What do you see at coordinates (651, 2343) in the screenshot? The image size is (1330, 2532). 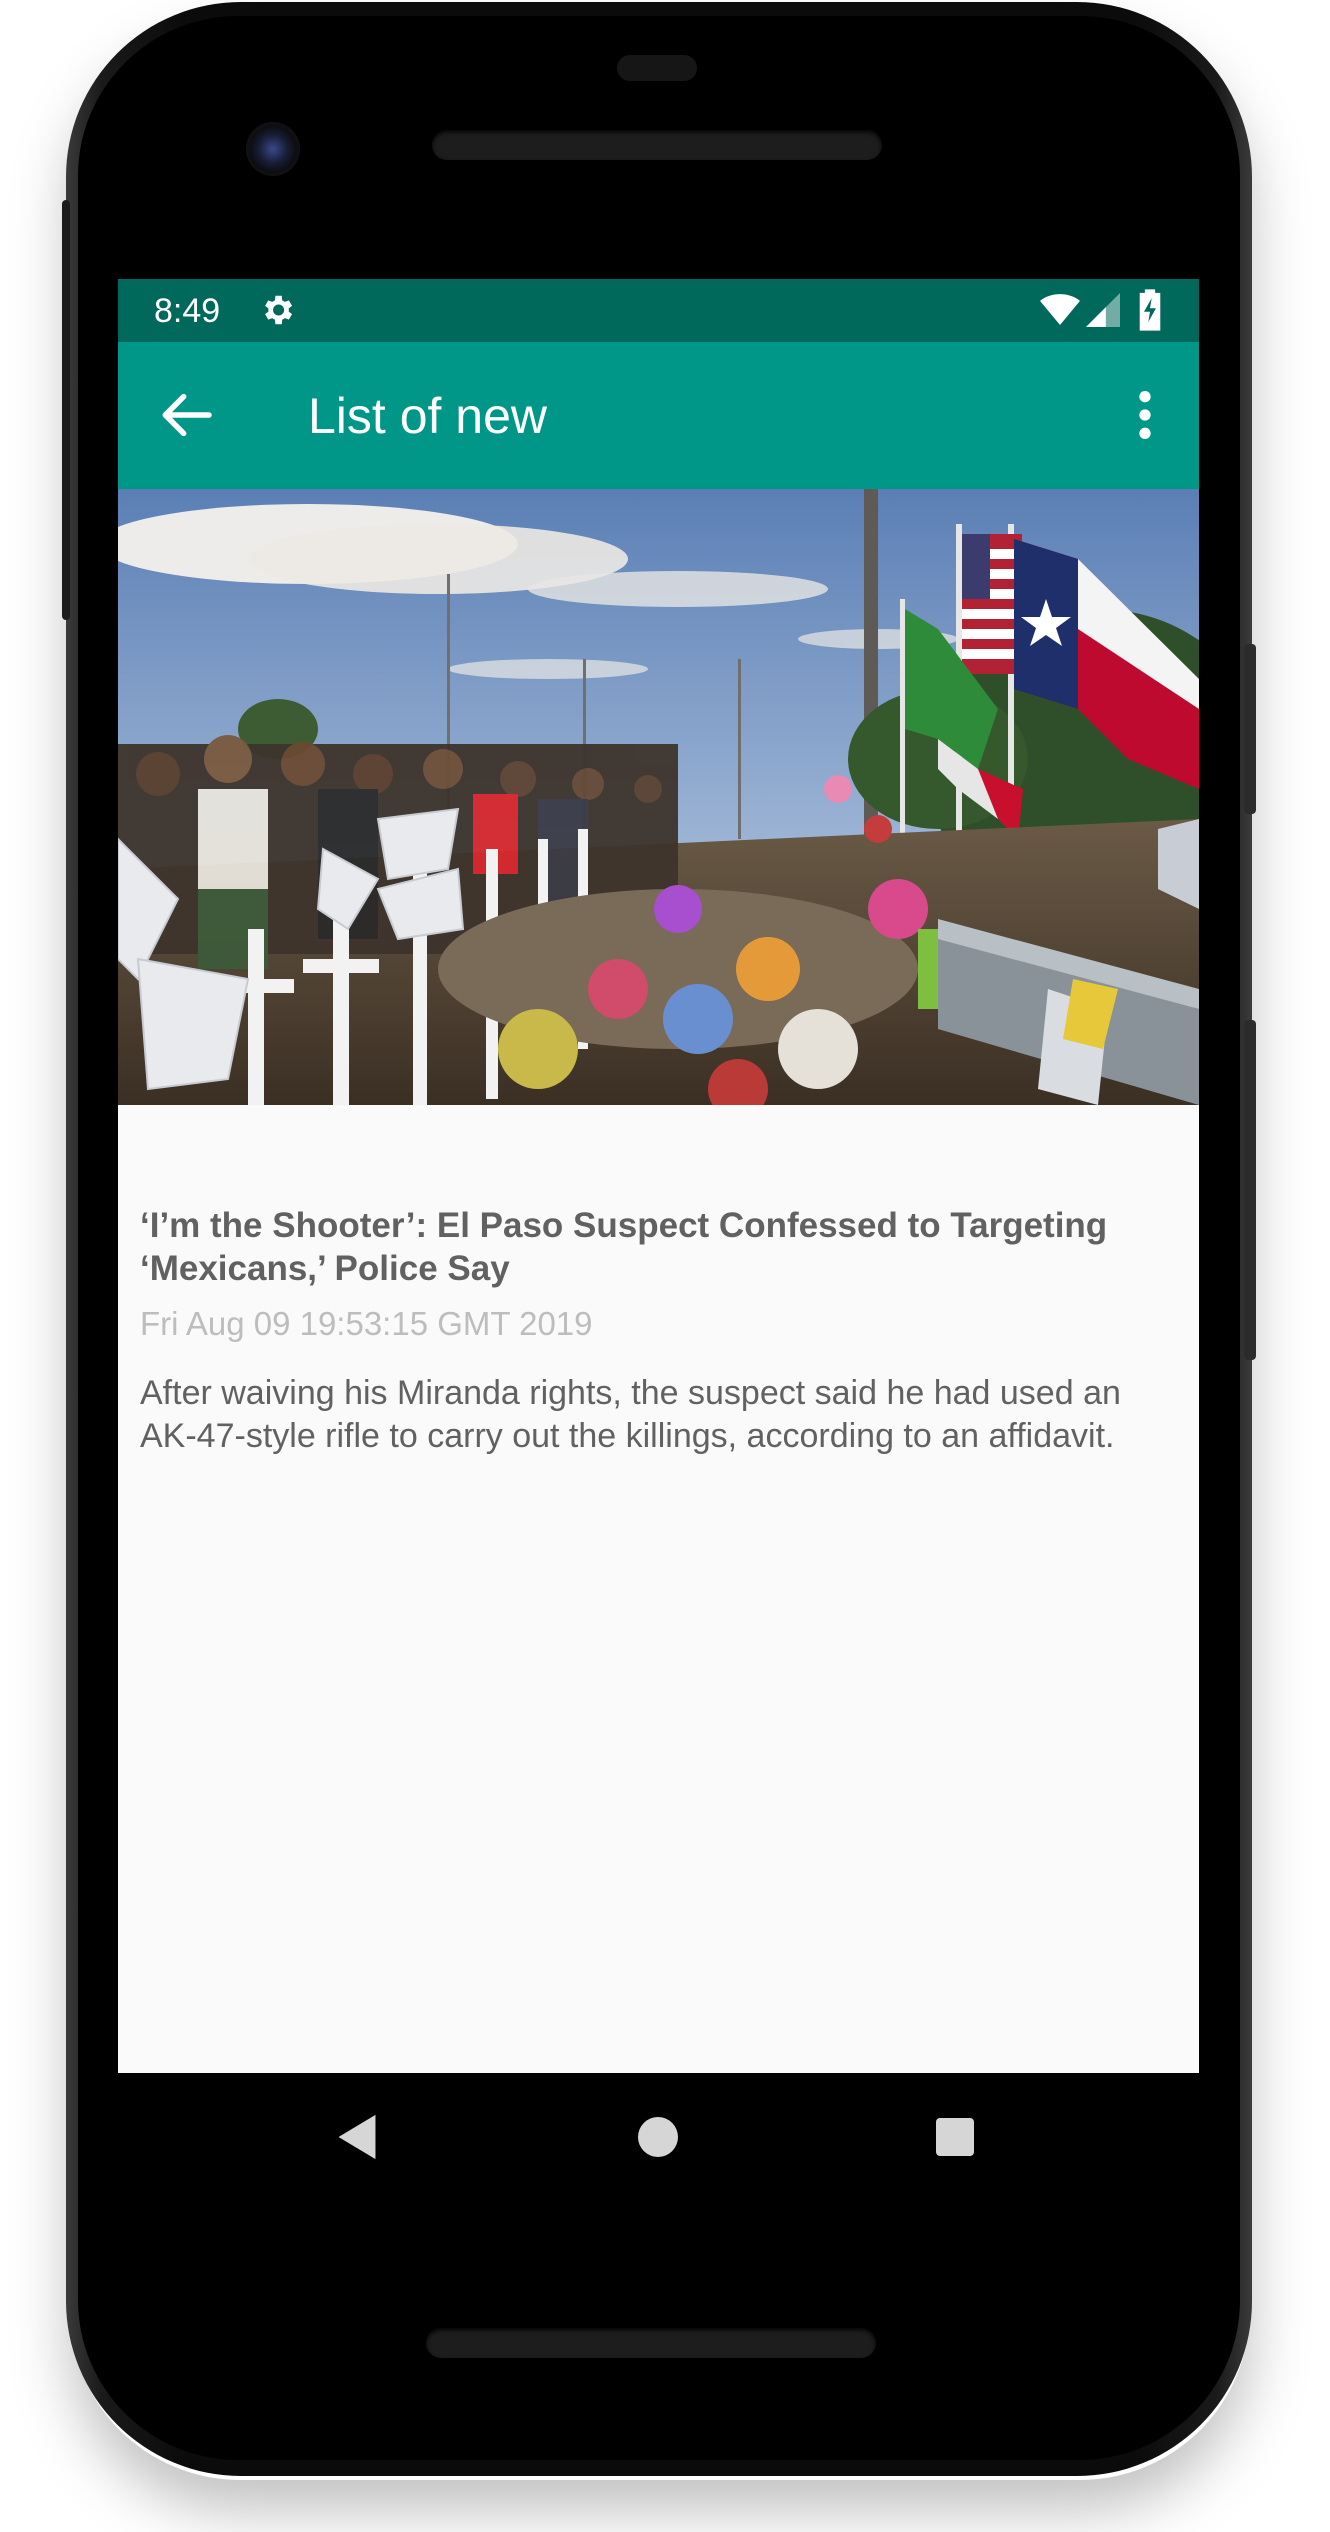 I see `bottom-speaker-grille` at bounding box center [651, 2343].